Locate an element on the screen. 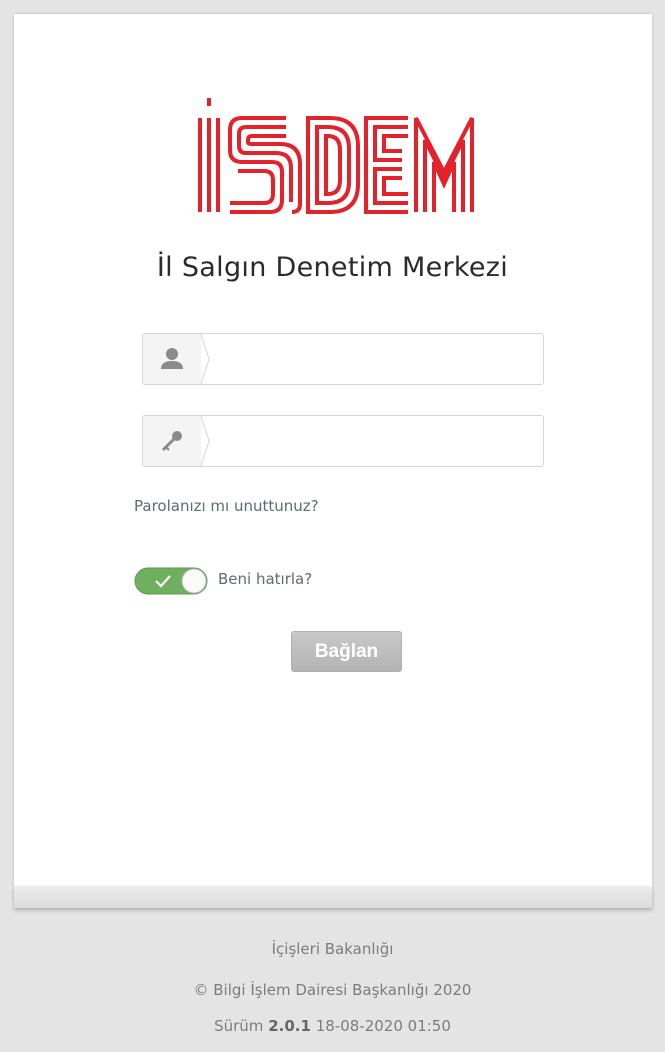 This screenshot has height=1052, width=665. build-date: 18-08-2020 01:50 is located at coordinates (383, 1026).